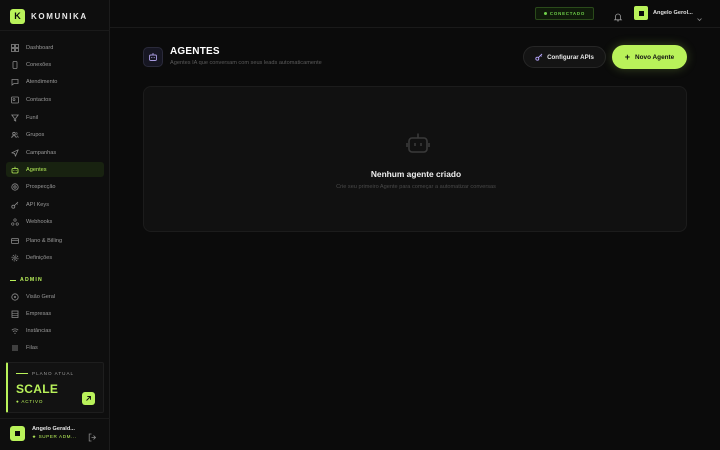 This screenshot has width=720, height=450. What do you see at coordinates (55, 330) in the screenshot?
I see `sidebar-item-instancias: Instâncias` at bounding box center [55, 330].